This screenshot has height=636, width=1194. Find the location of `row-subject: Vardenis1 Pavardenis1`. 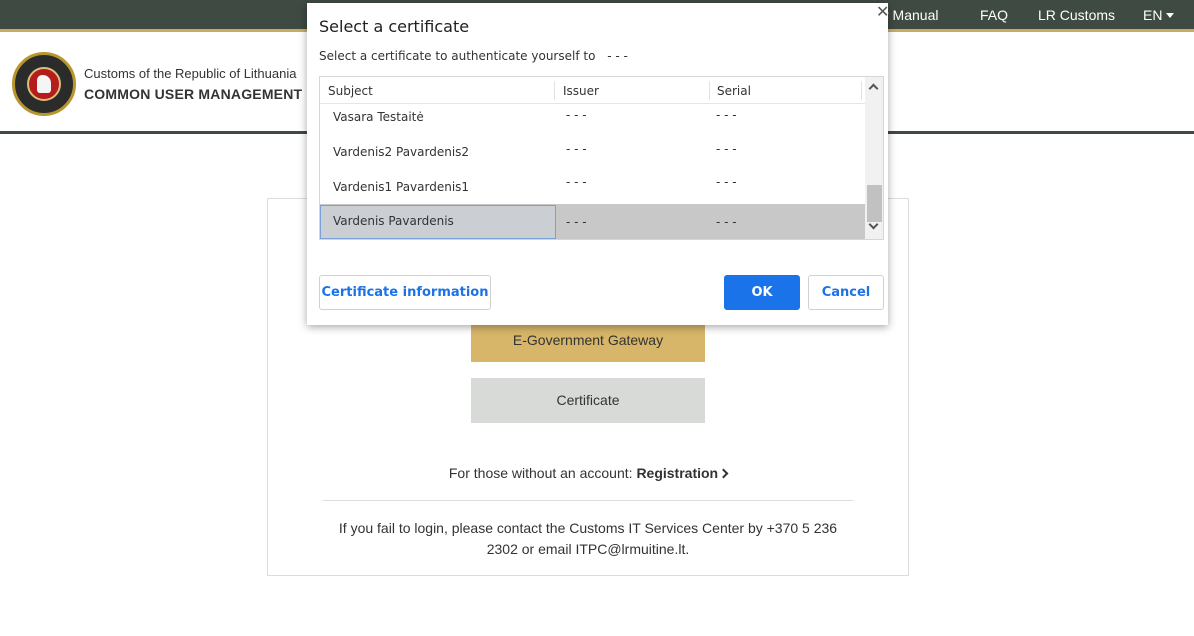

row-subject: Vardenis1 Pavardenis1 is located at coordinates (401, 187).